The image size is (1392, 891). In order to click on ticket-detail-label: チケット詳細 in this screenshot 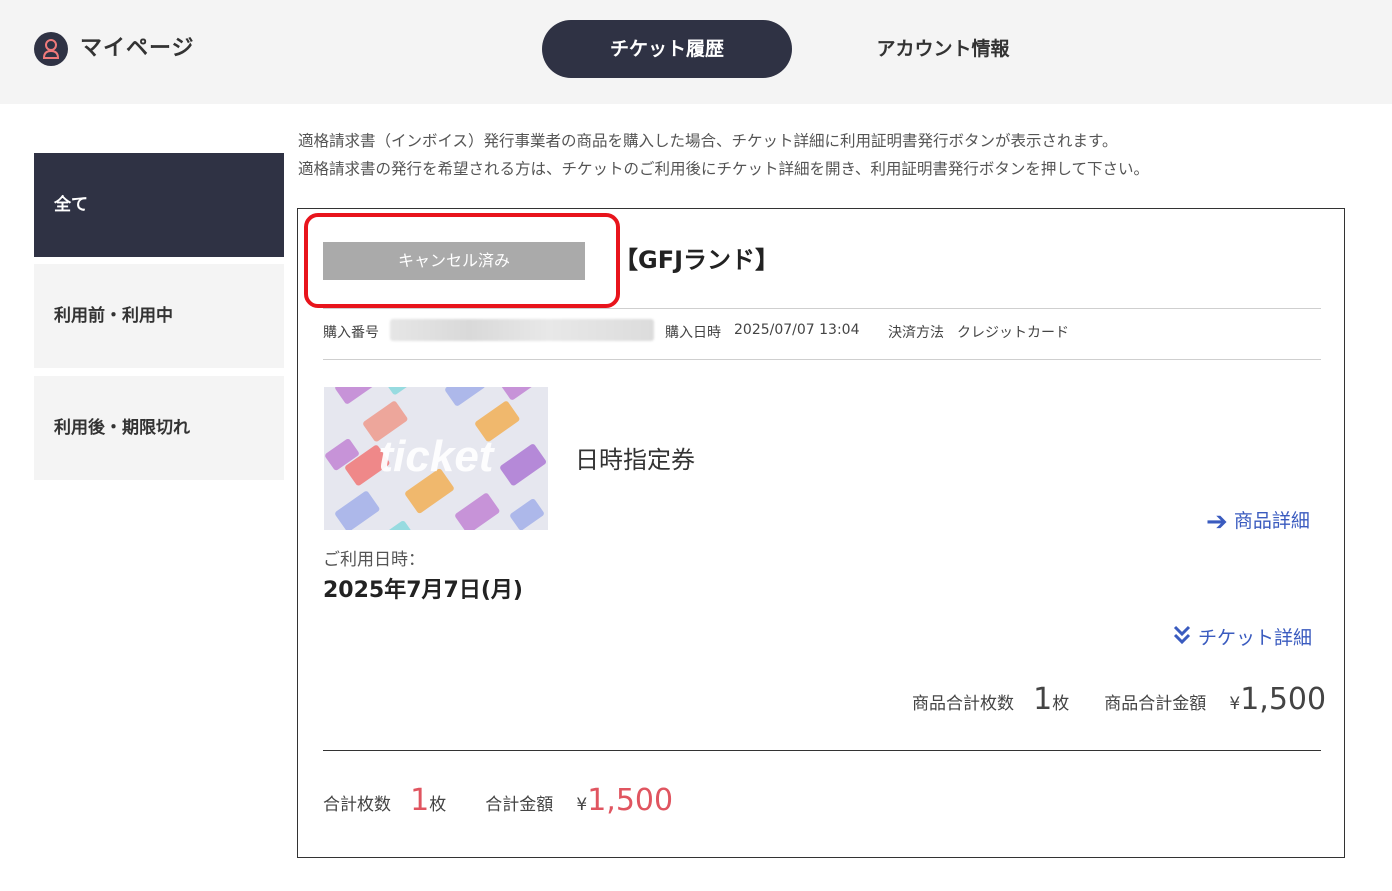, I will do `click(1255, 638)`.